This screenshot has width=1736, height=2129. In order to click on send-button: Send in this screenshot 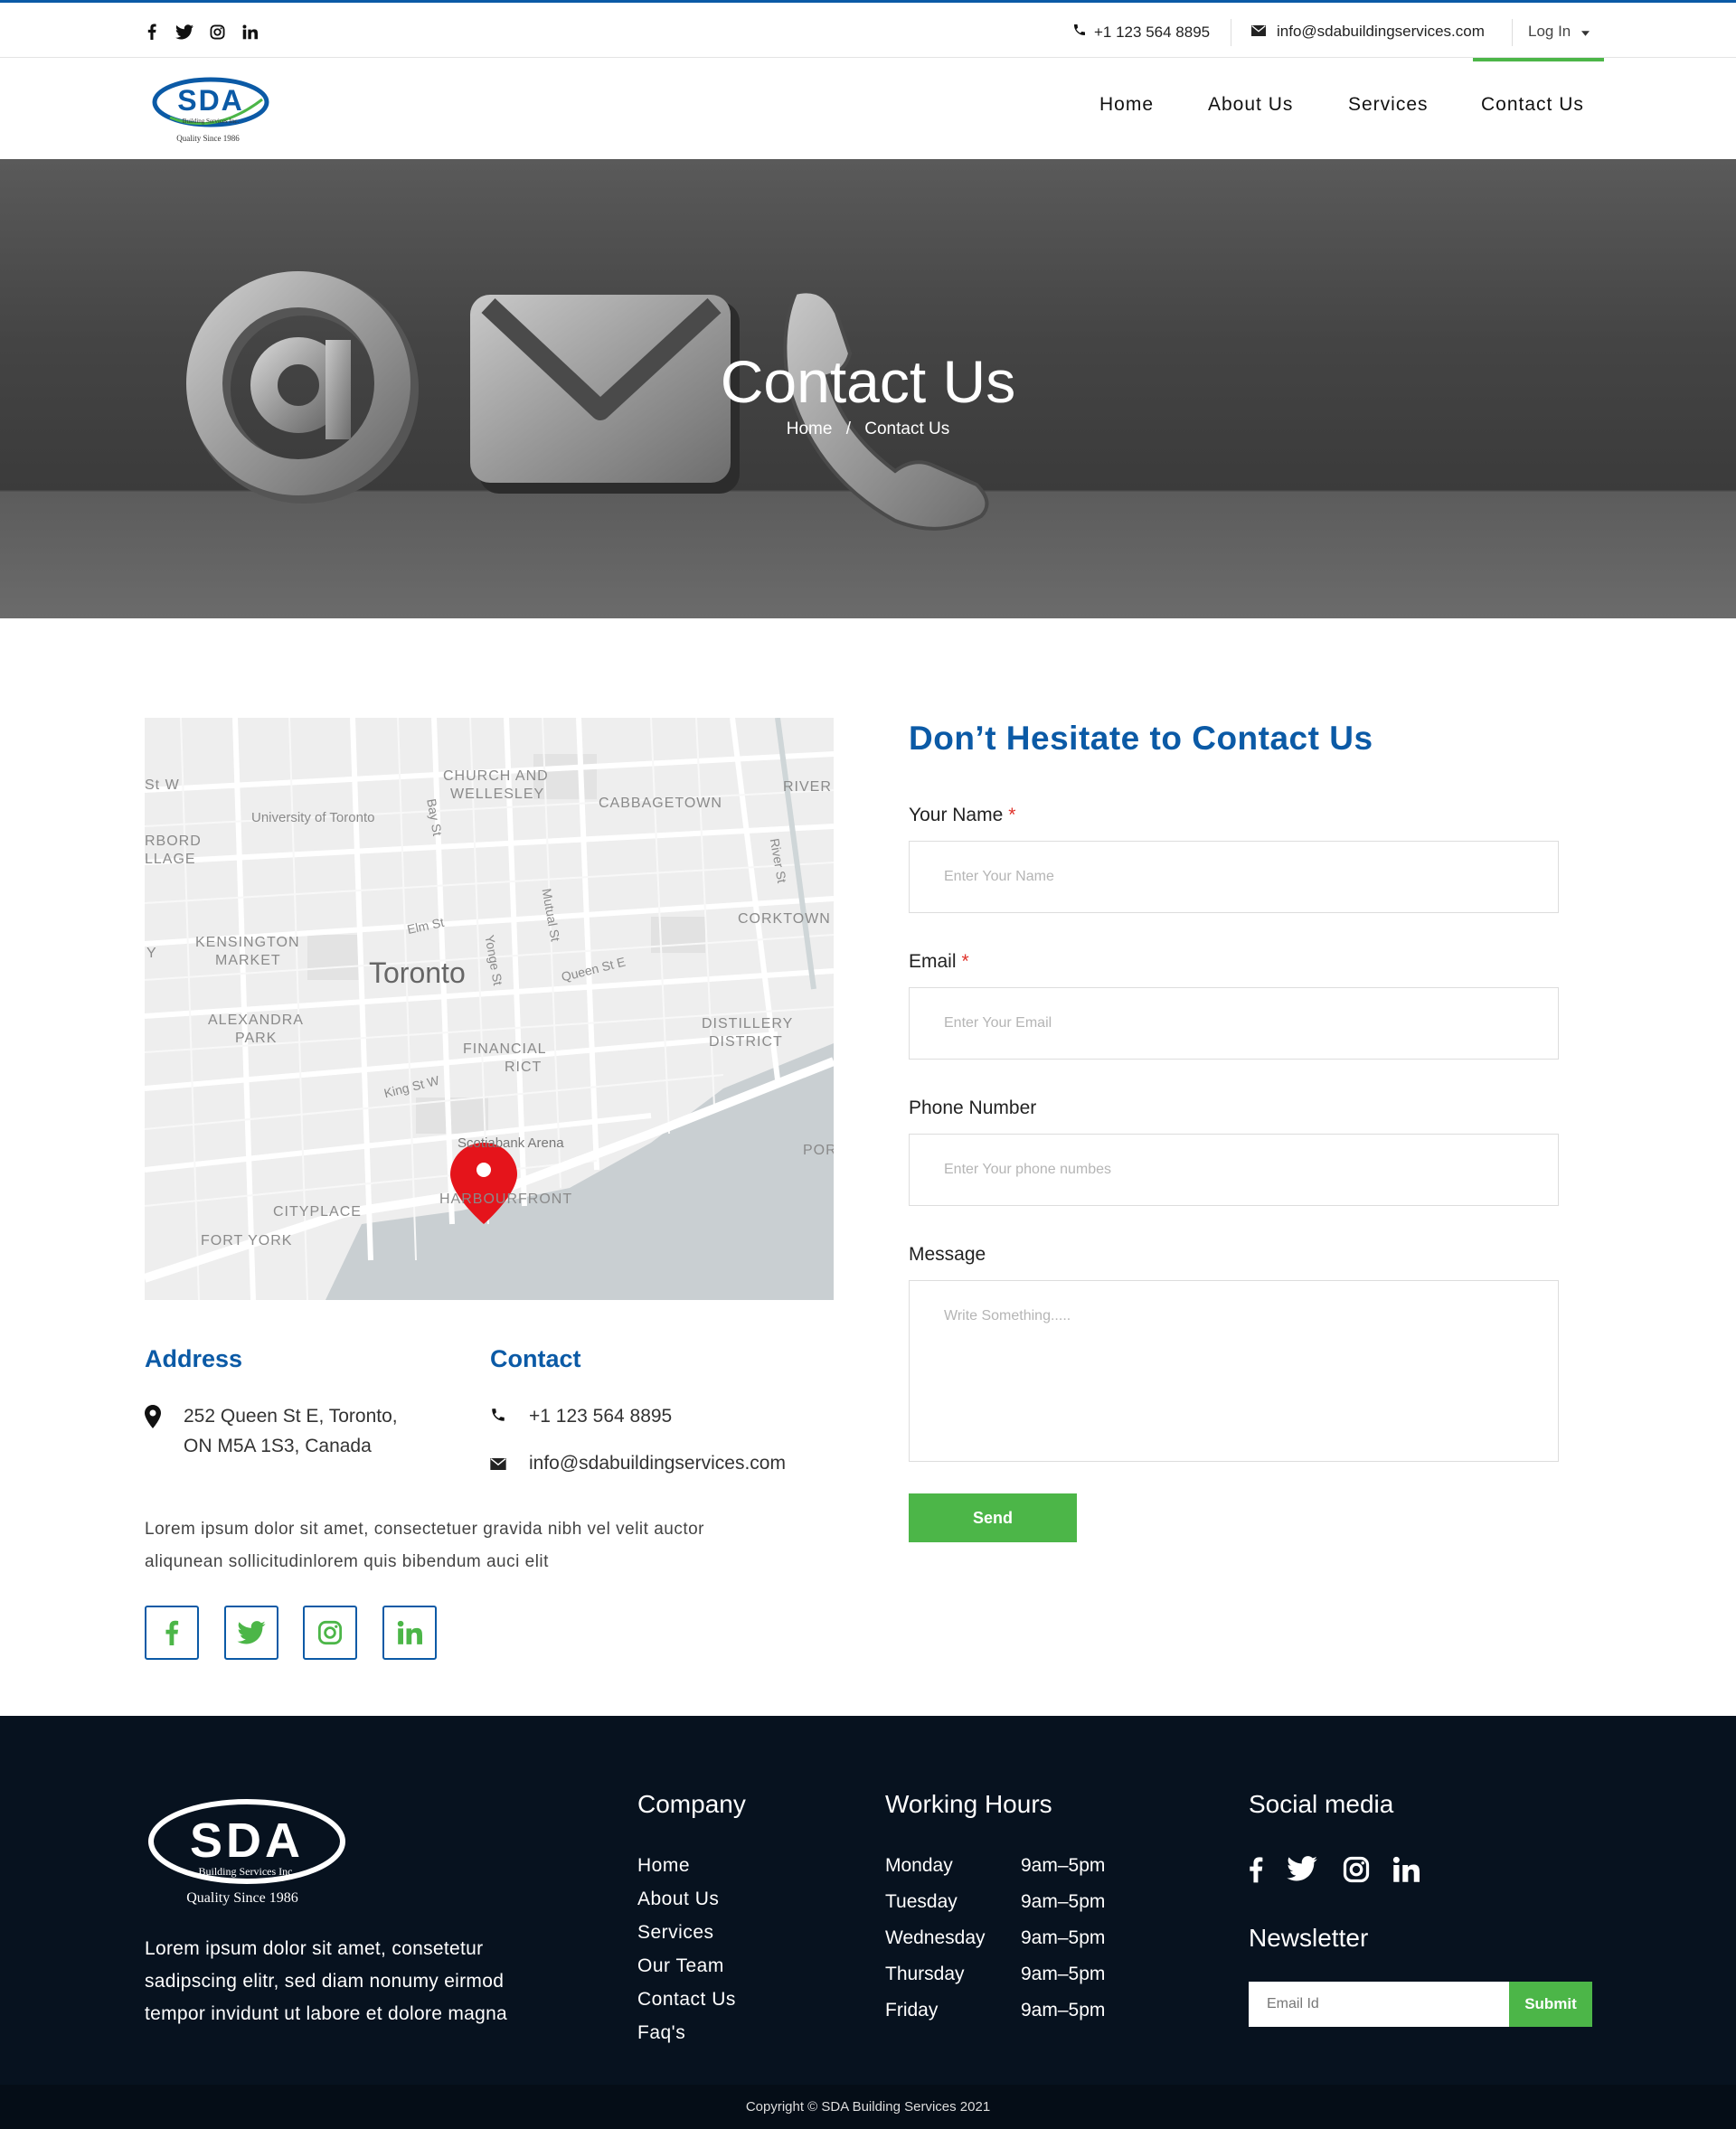, I will do `click(993, 1517)`.